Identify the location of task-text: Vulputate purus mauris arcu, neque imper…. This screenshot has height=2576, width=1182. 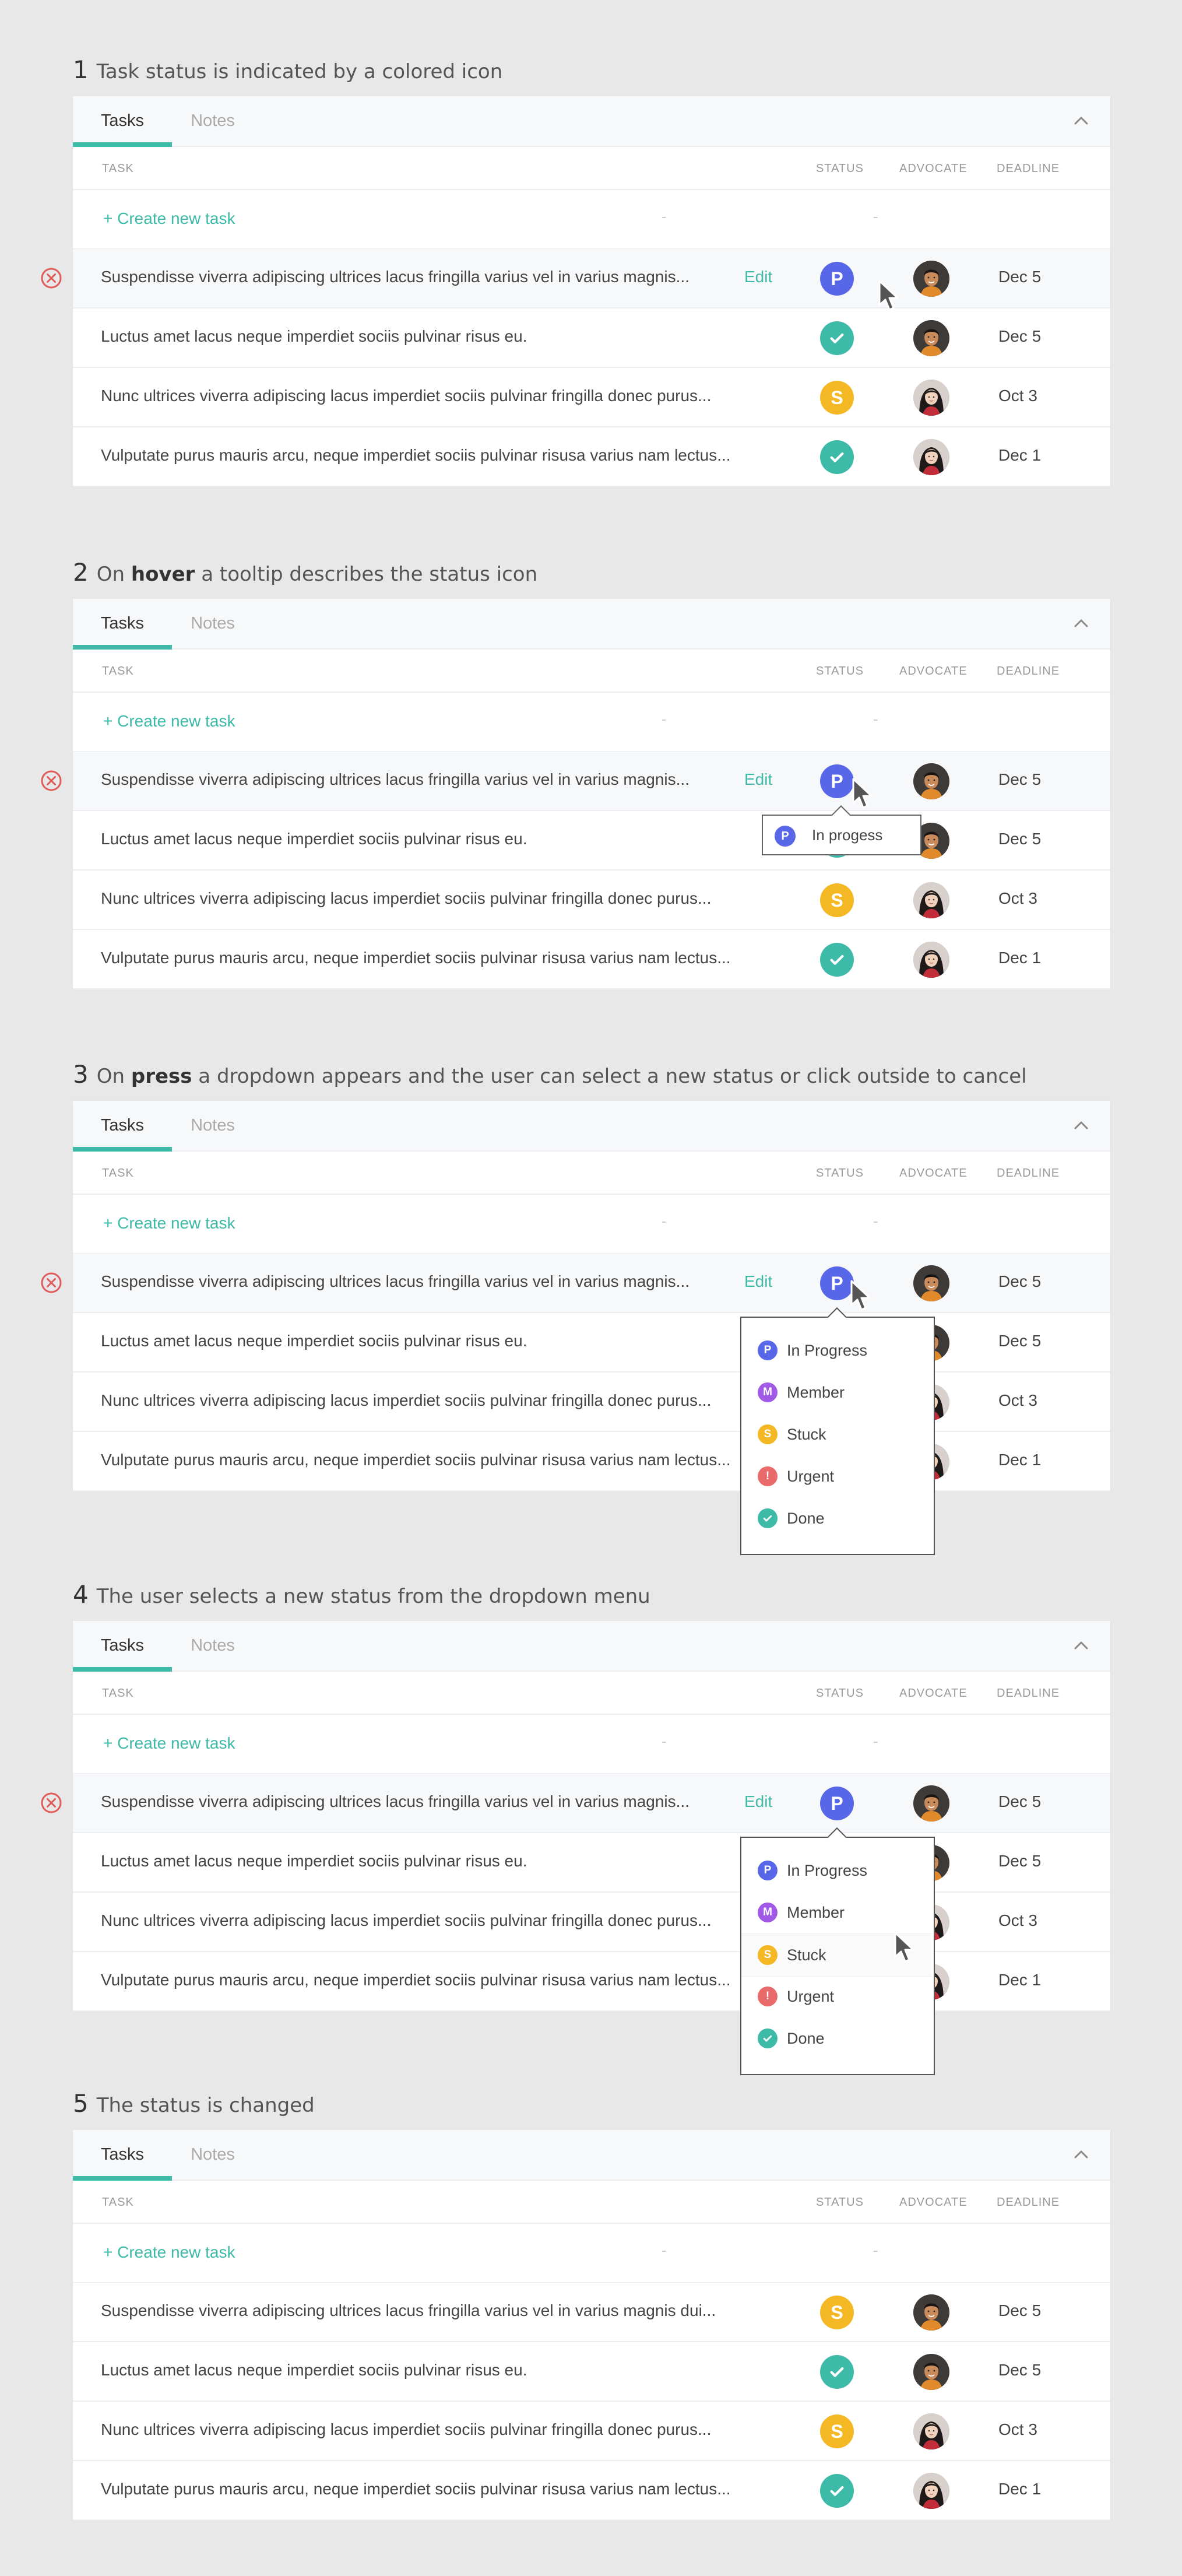
(416, 2489).